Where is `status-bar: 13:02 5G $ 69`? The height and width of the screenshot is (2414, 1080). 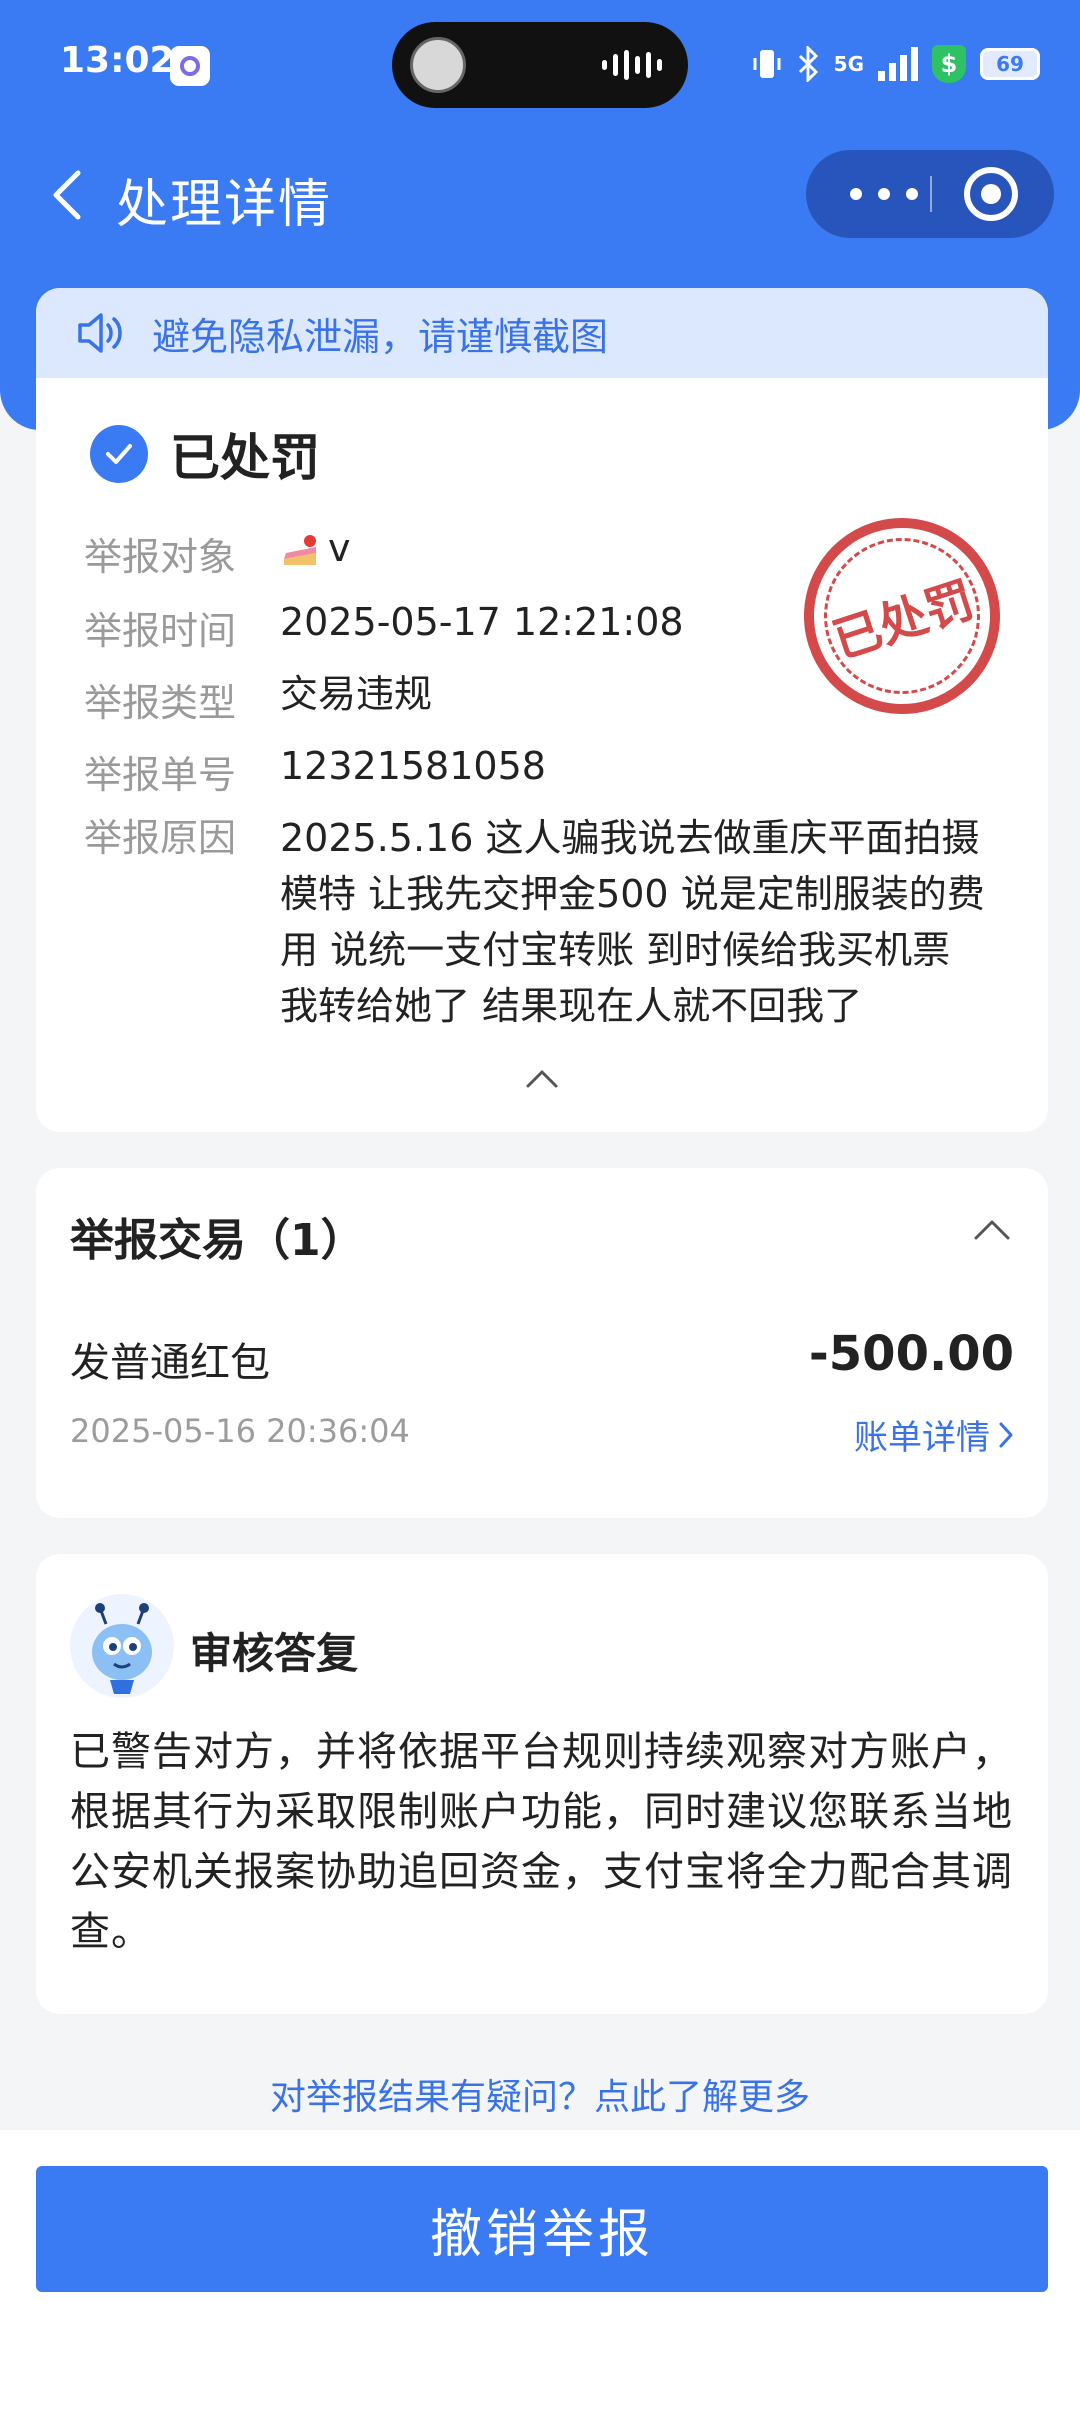 status-bar: 13:02 5G $ 69 is located at coordinates (540, 65).